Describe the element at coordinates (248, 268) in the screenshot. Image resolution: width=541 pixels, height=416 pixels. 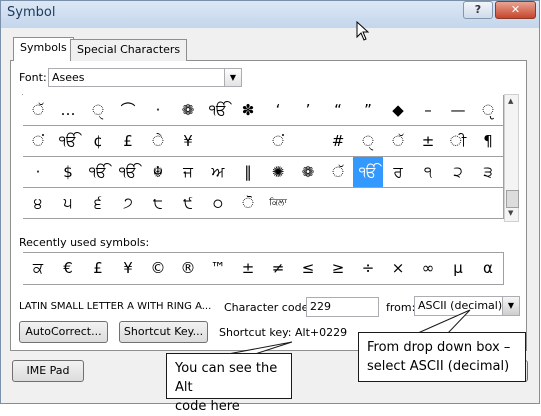
I see `recent-symbol-cell: ±` at that location.